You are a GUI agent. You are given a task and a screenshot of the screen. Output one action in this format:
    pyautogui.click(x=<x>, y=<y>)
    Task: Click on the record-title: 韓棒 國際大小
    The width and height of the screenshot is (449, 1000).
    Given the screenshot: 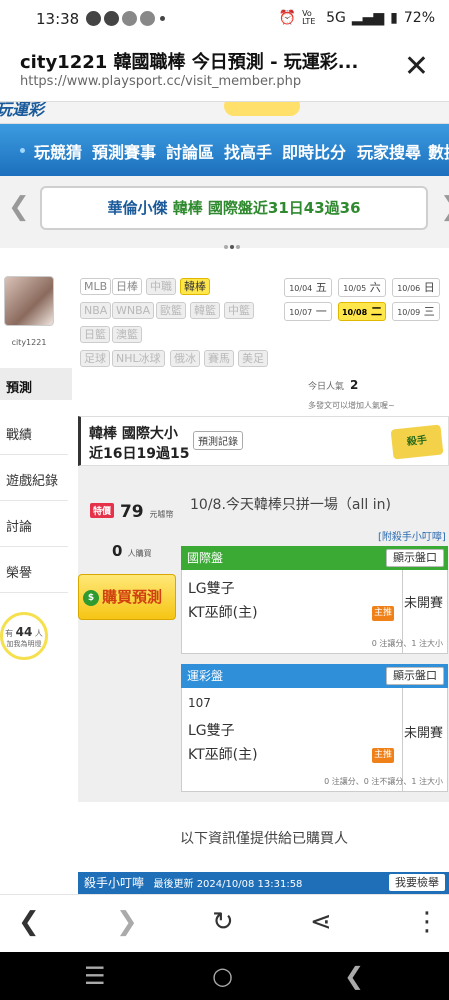 What is the action you would take?
    pyautogui.click(x=133, y=434)
    